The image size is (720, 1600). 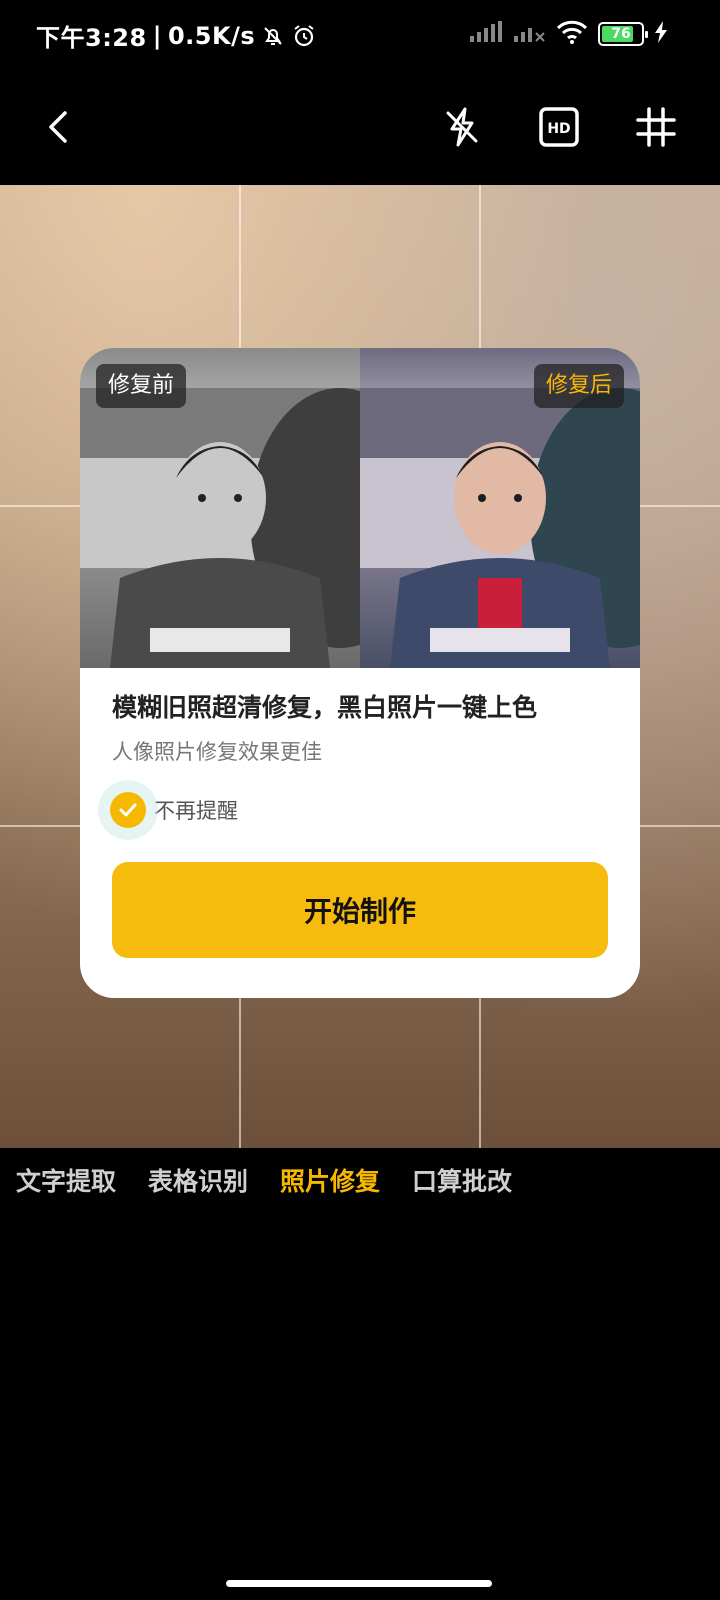 What do you see at coordinates (661, 34) in the screenshot?
I see `charging-icon` at bounding box center [661, 34].